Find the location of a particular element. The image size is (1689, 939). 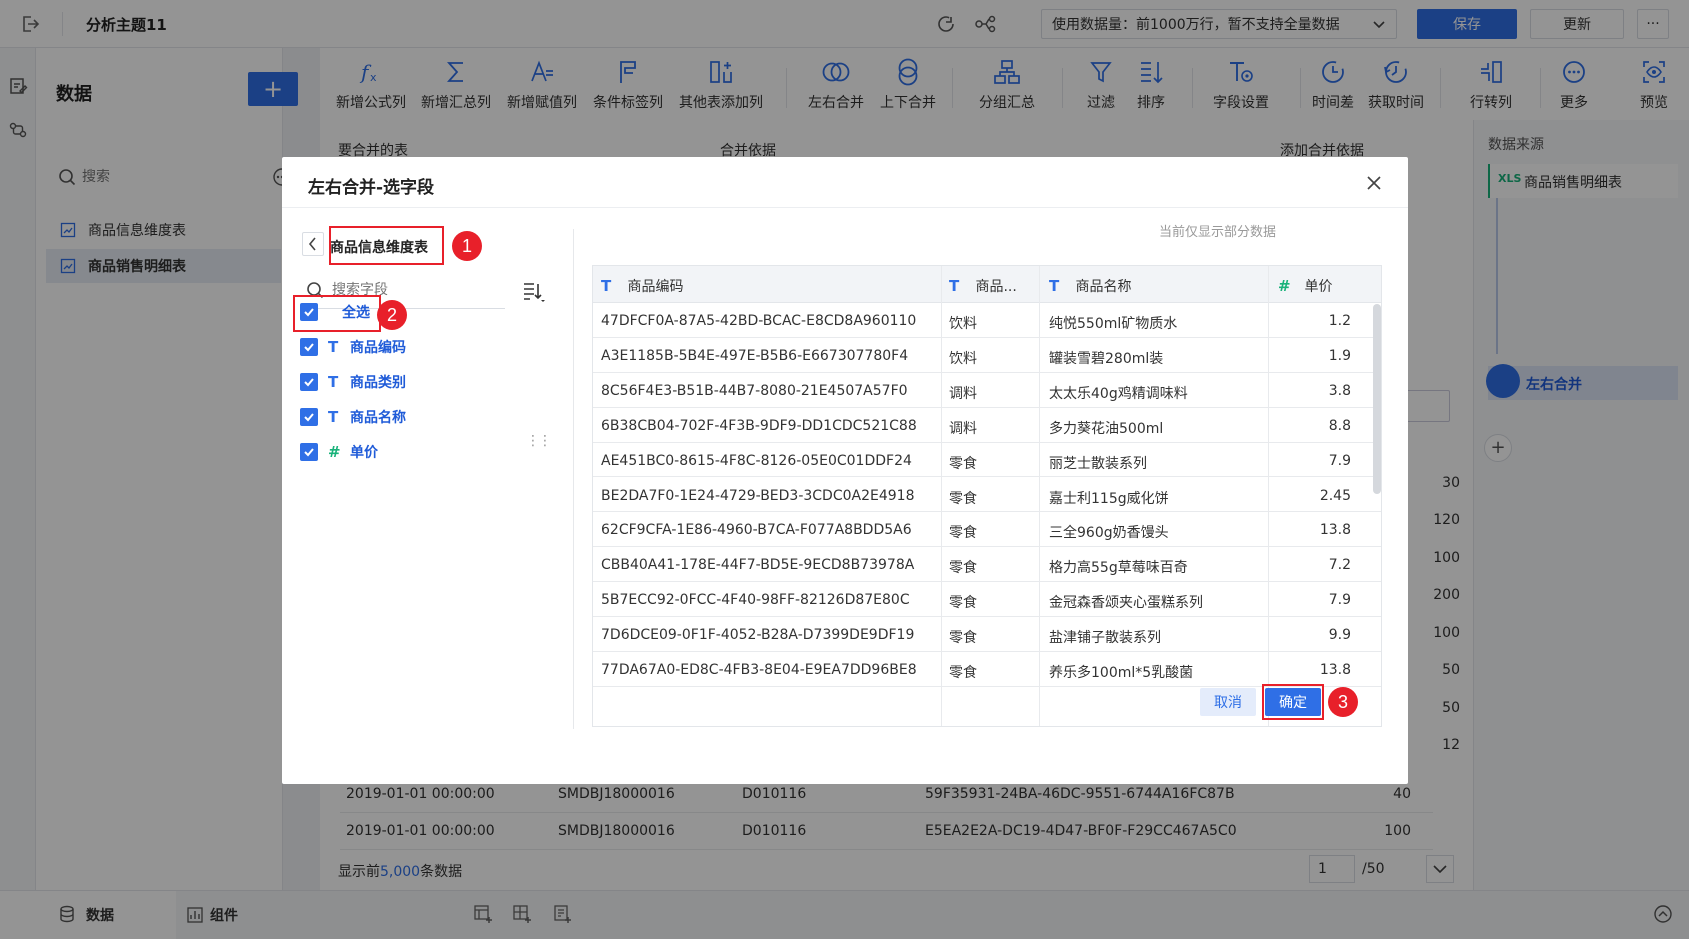

table-cell: 2.45 is located at coordinates (1335, 495).